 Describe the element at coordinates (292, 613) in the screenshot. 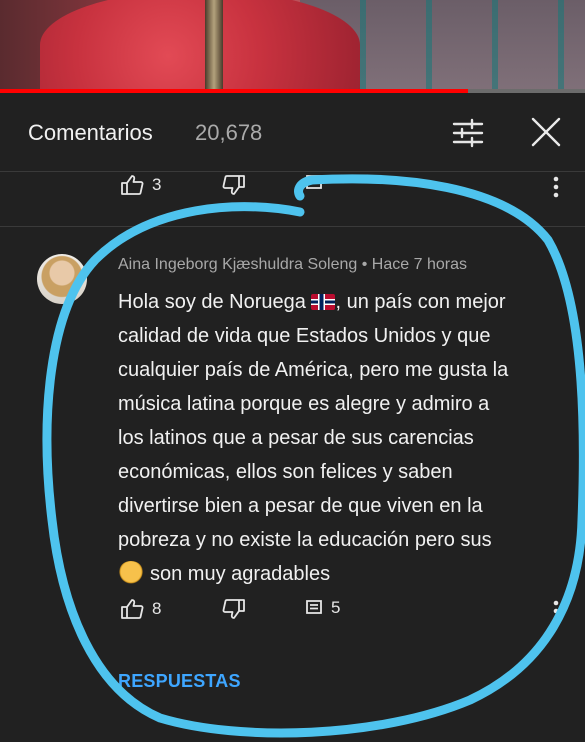

I see `comment-actions: 8 5` at that location.